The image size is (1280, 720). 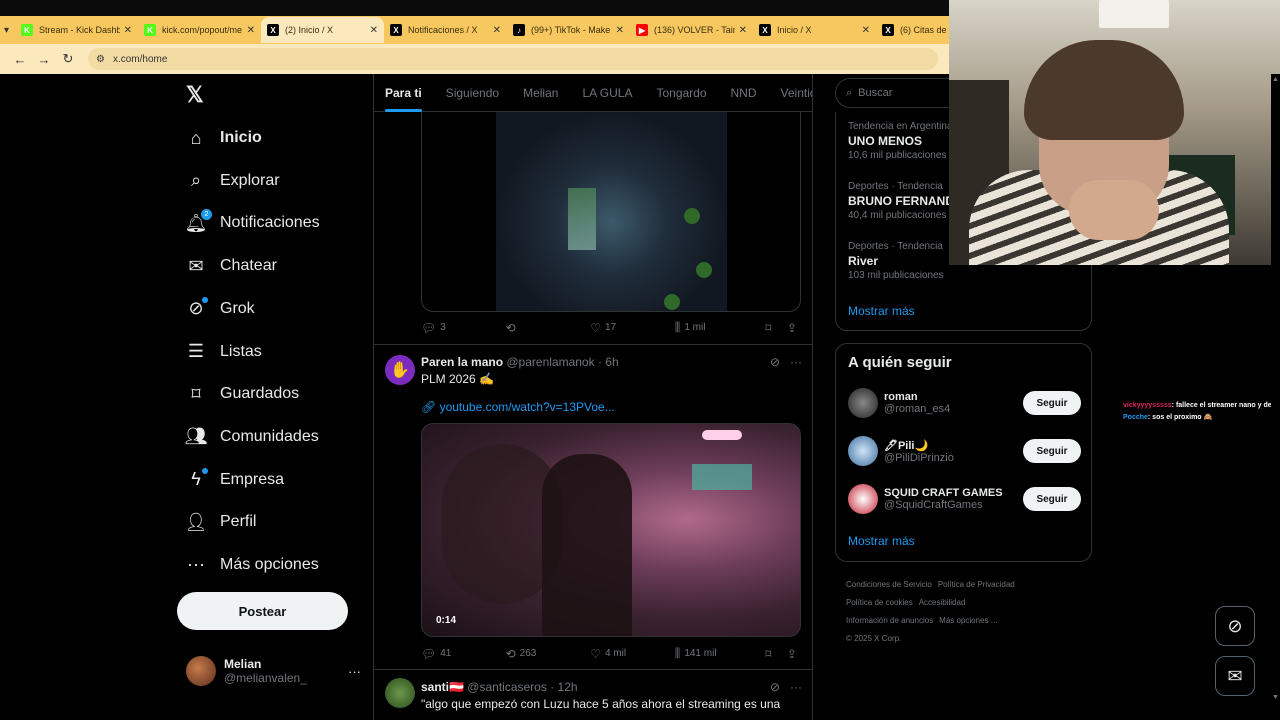 What do you see at coordinates (242, 394) in the screenshot?
I see `nav-item-guardados: ⌑ Guardados` at bounding box center [242, 394].